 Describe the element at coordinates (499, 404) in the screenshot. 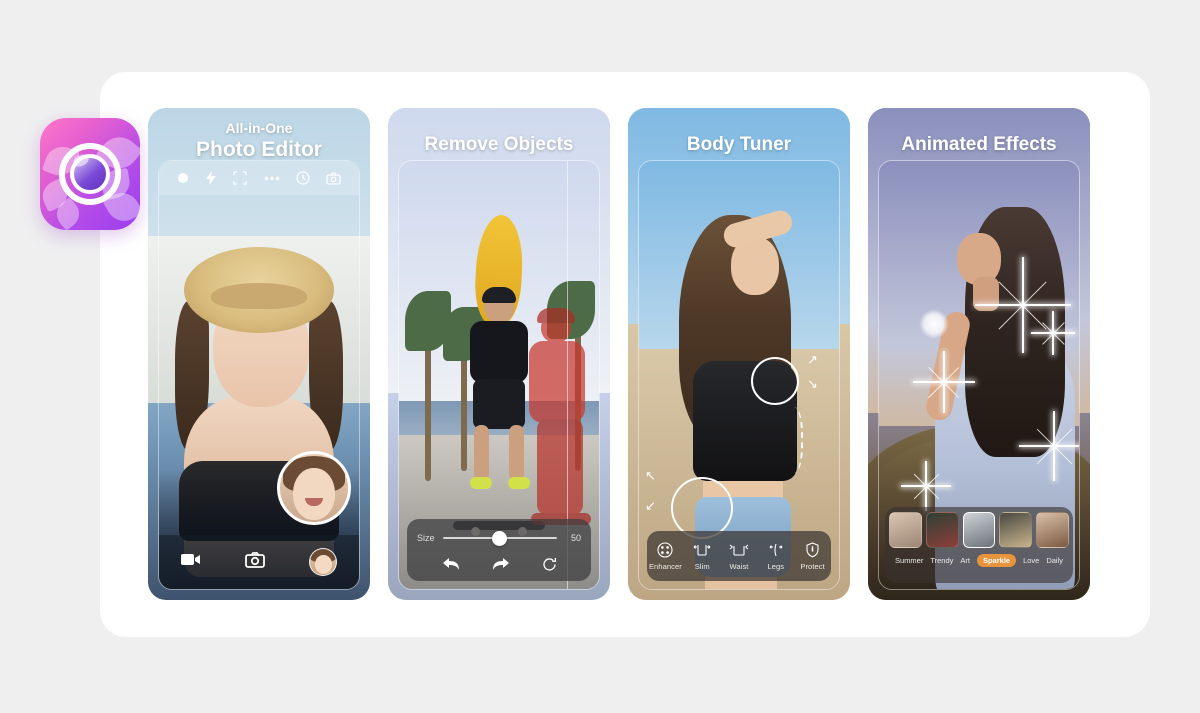

I see `shorts` at that location.